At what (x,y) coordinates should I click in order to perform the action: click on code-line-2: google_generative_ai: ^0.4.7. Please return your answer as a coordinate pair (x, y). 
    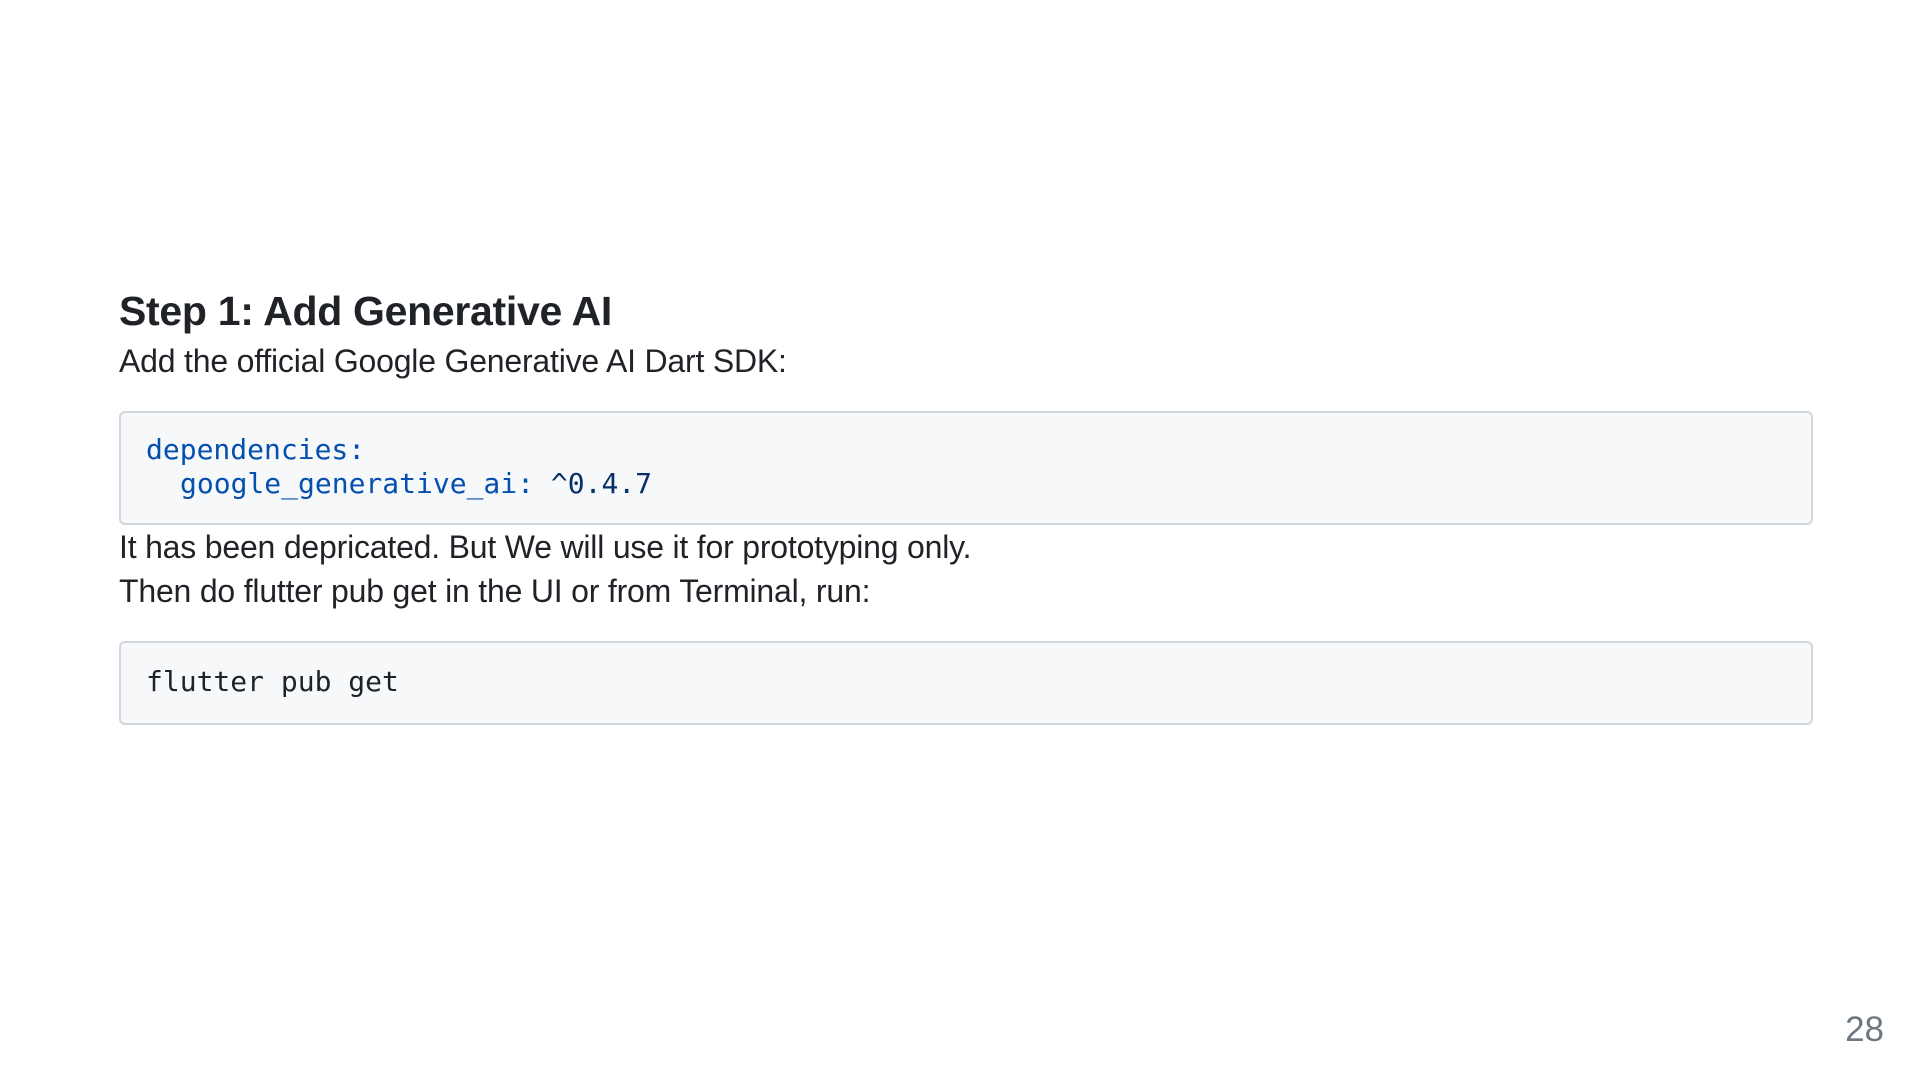
    Looking at the image, I should click on (966, 484).